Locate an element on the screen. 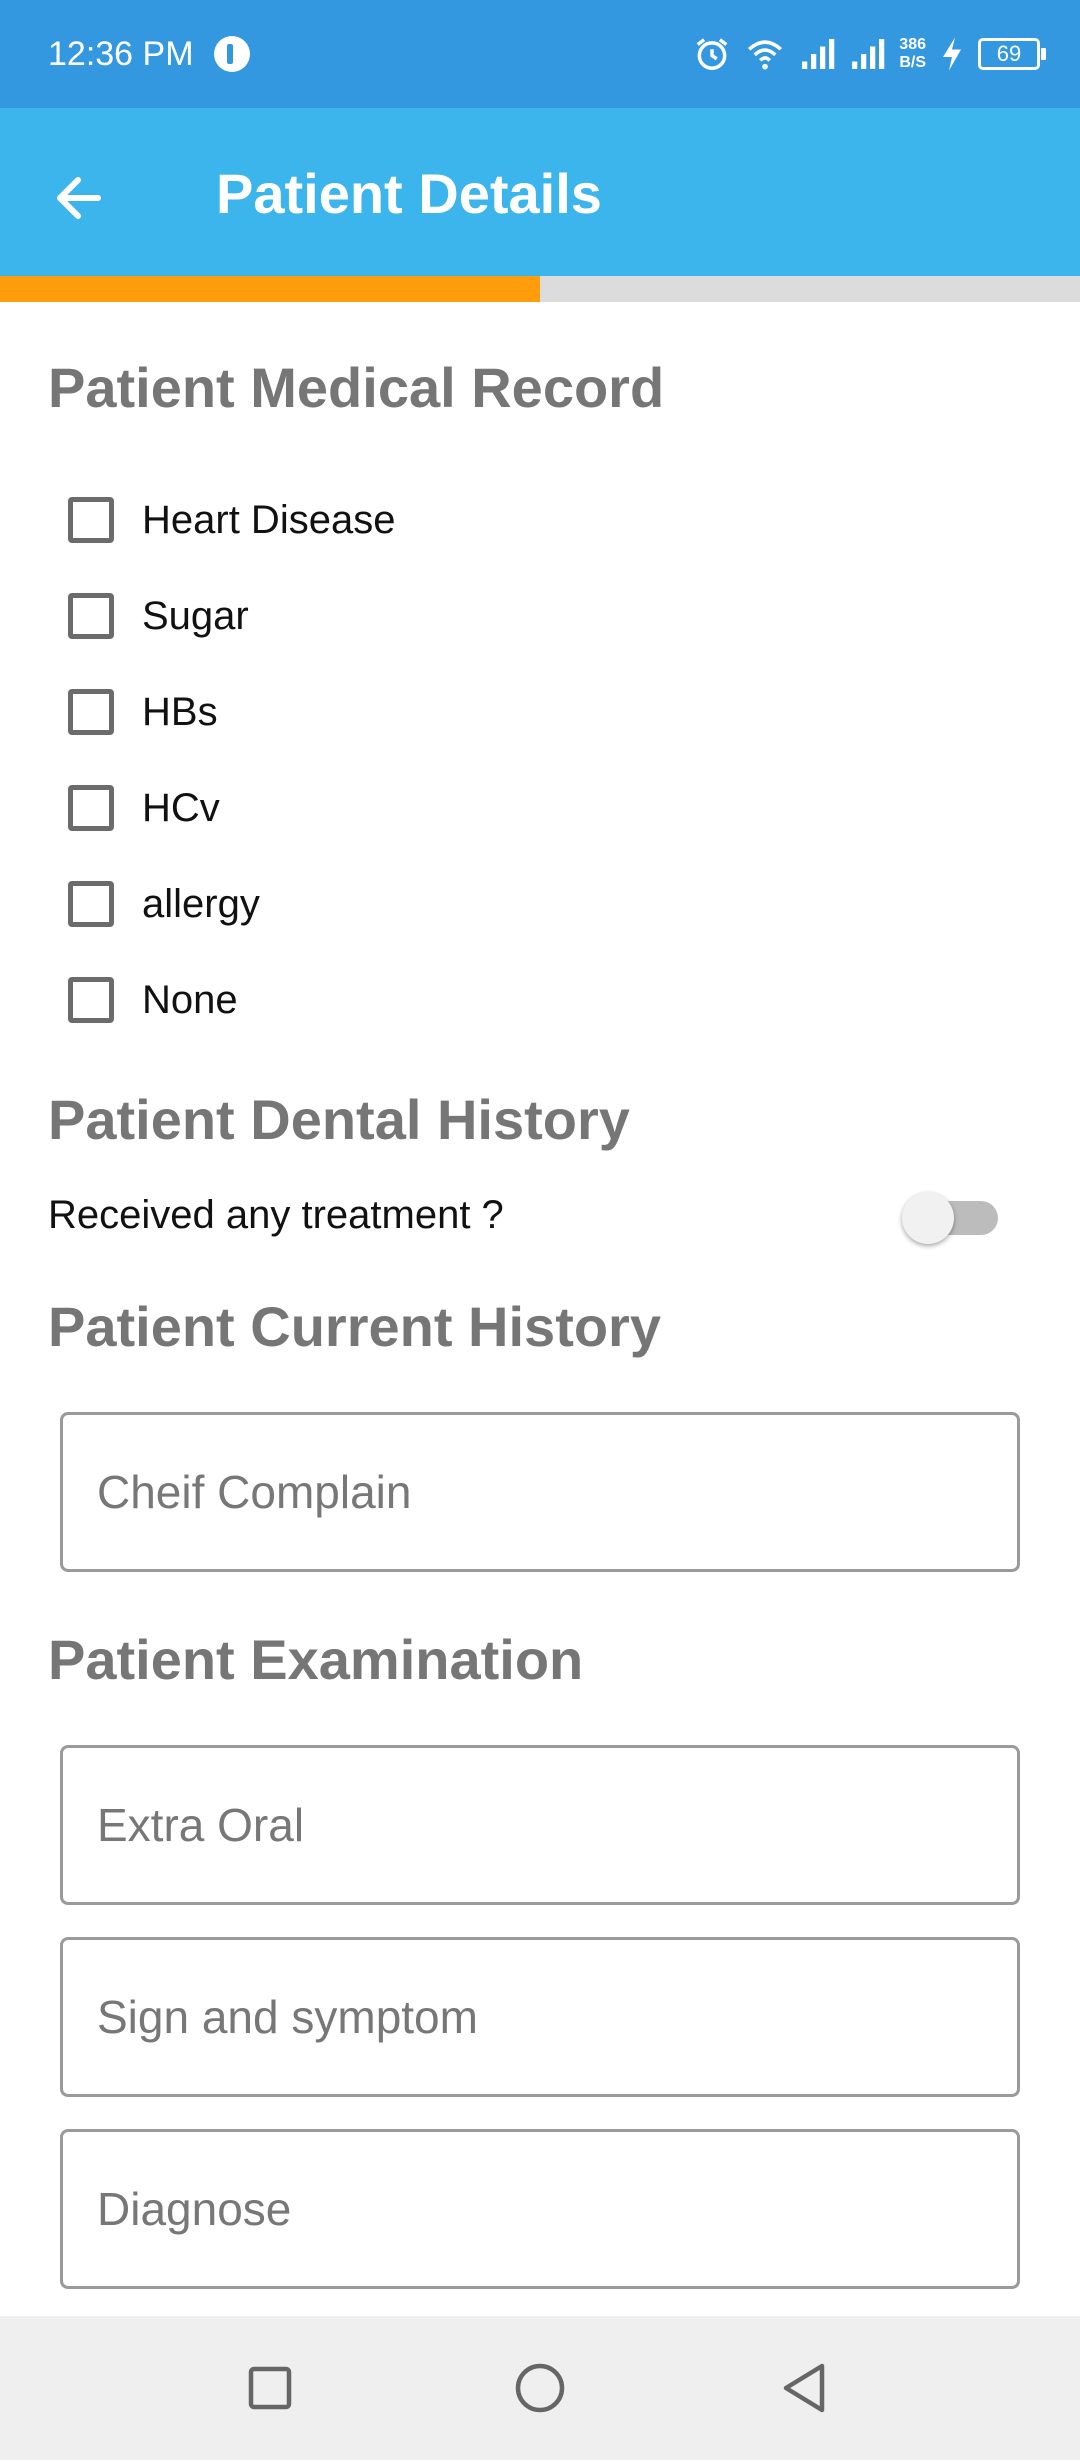 This screenshot has width=1080, height=2460. condition-label: None is located at coordinates (190, 999).